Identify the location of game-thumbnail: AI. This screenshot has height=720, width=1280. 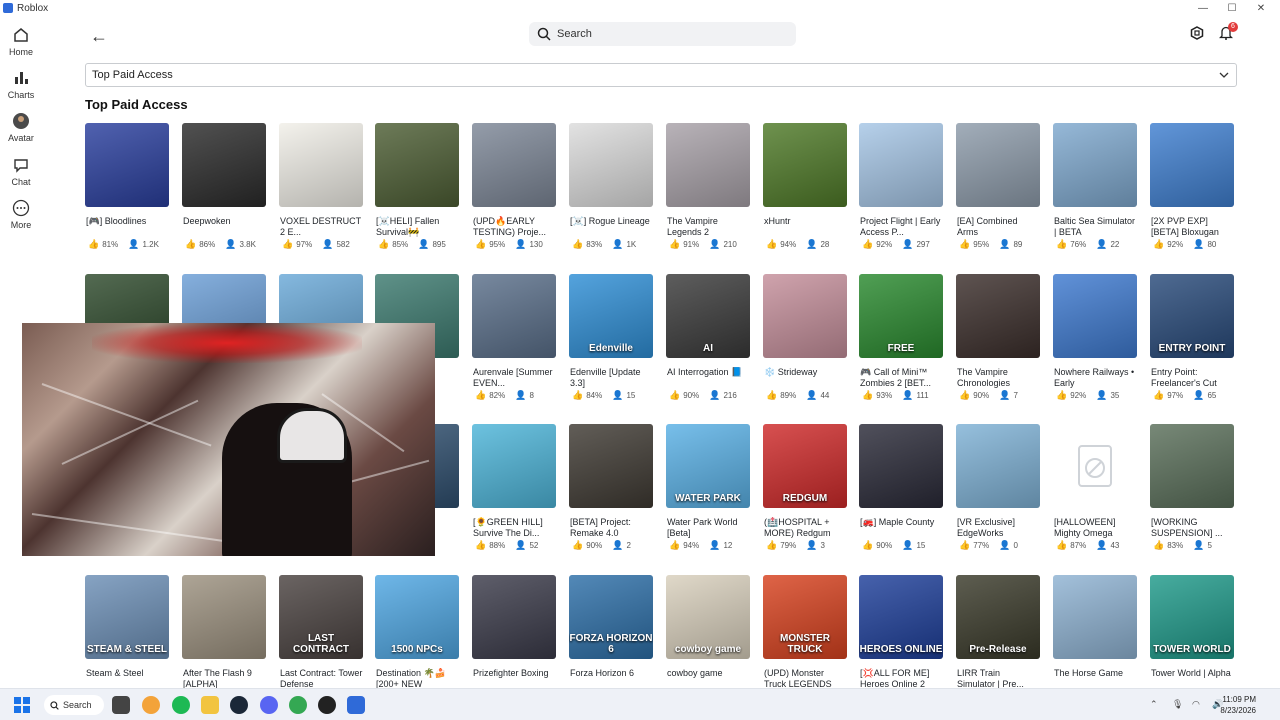
(708, 316).